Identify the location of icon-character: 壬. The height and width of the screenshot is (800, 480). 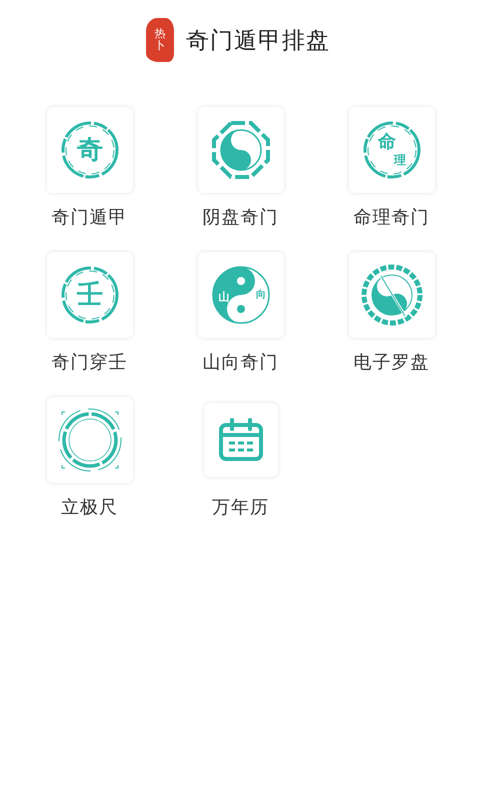
(89, 295).